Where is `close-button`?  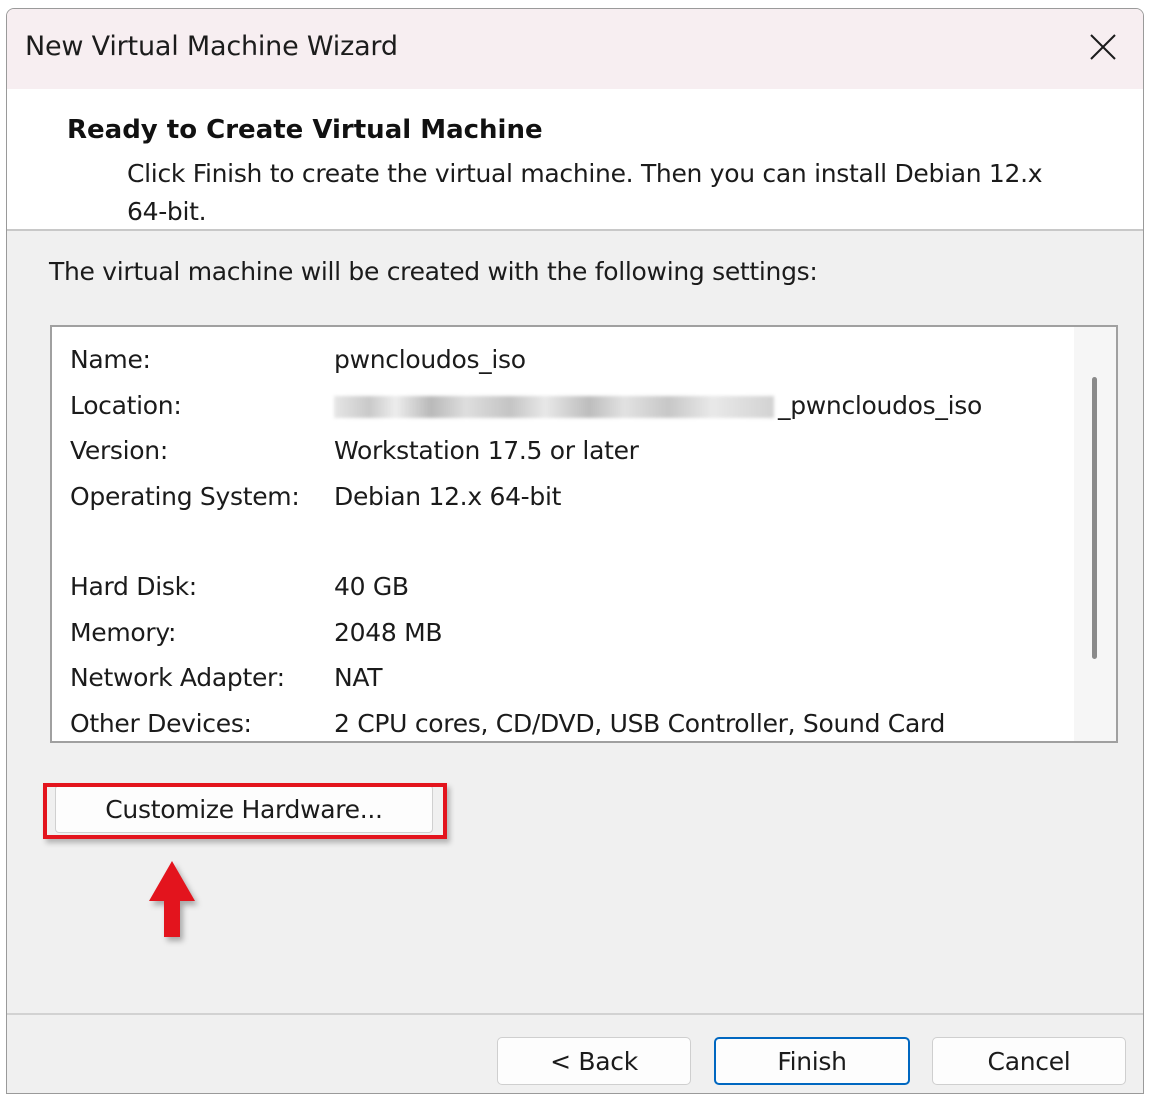 close-button is located at coordinates (1103, 47).